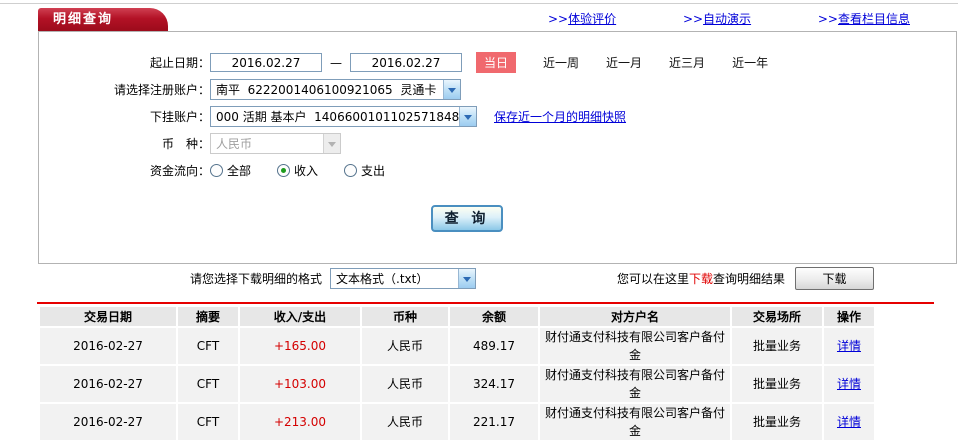  I want to click on date-range-row: 起止日期： — 当日 近一周 近一月 近三月 近一年, so click(497, 62).